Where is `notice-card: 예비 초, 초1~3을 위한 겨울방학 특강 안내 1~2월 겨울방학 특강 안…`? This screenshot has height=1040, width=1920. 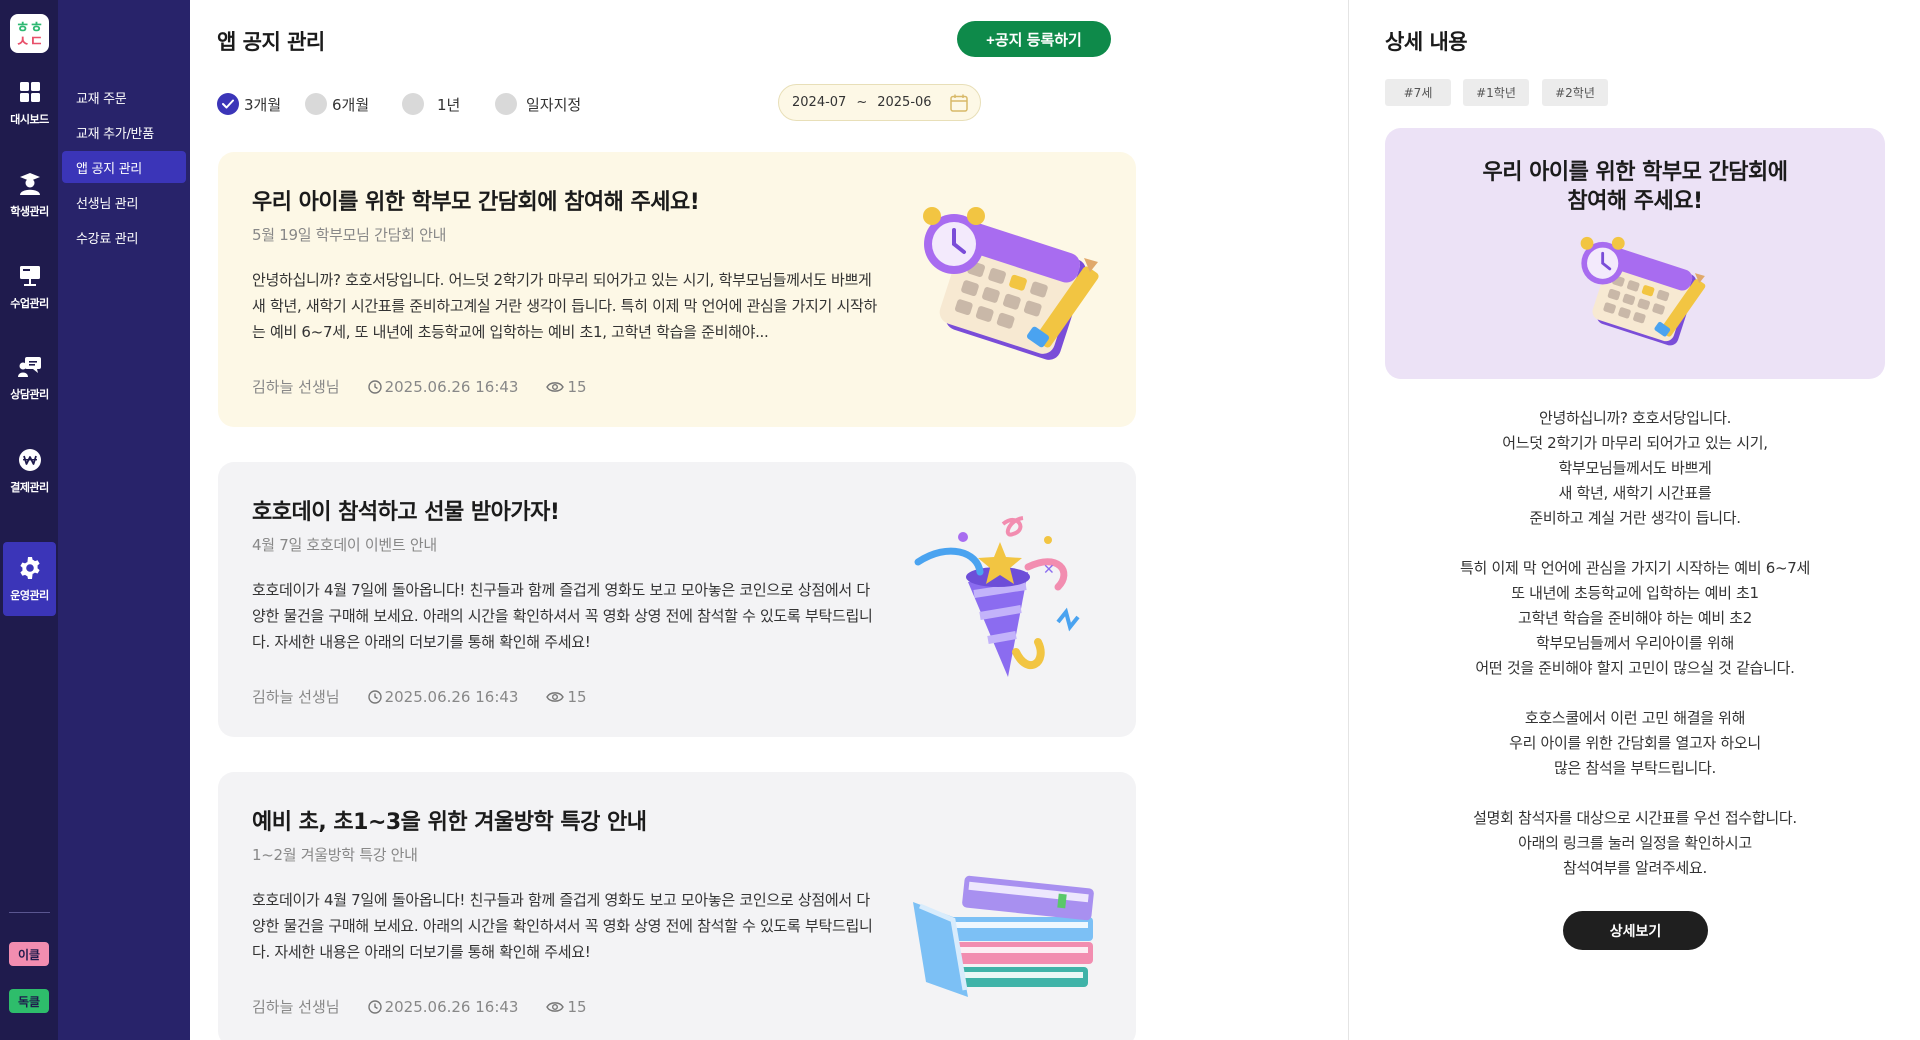
notice-card: 예비 초, 초1~3을 위한 겨울방학 특강 안내 1~2월 겨울방학 특강 안… is located at coordinates (677, 906).